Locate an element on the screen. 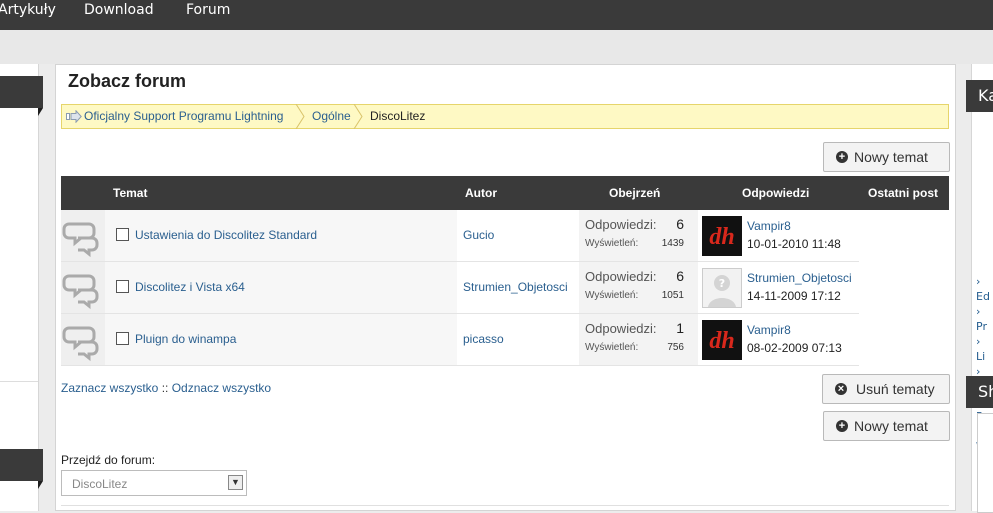 The width and height of the screenshot is (993, 513). right-sidebar-tab: Ka is located at coordinates (979, 96).